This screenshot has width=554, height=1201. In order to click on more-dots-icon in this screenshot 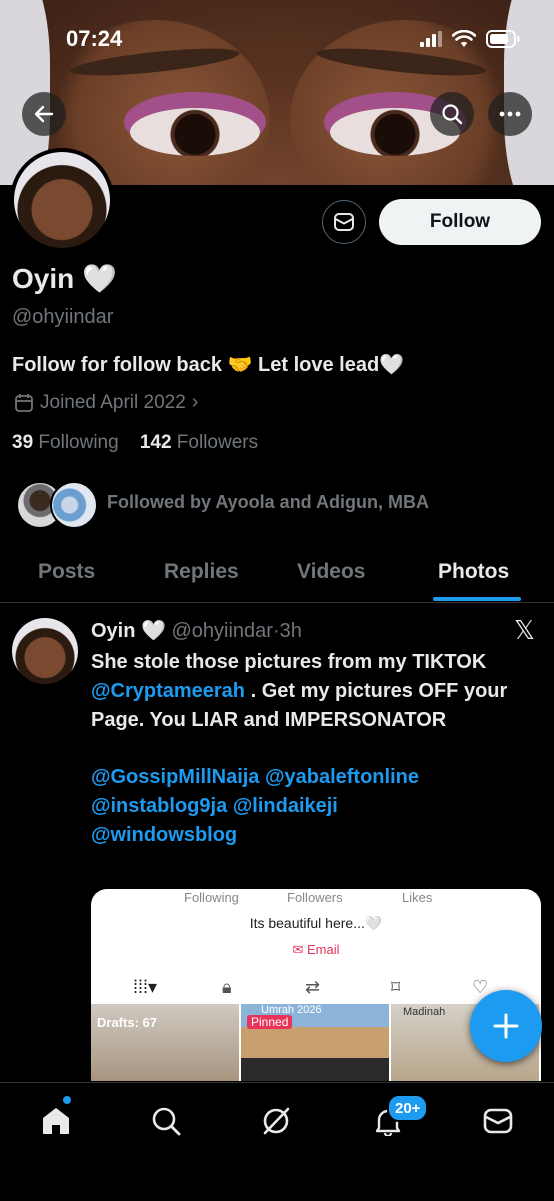, I will do `click(510, 114)`.